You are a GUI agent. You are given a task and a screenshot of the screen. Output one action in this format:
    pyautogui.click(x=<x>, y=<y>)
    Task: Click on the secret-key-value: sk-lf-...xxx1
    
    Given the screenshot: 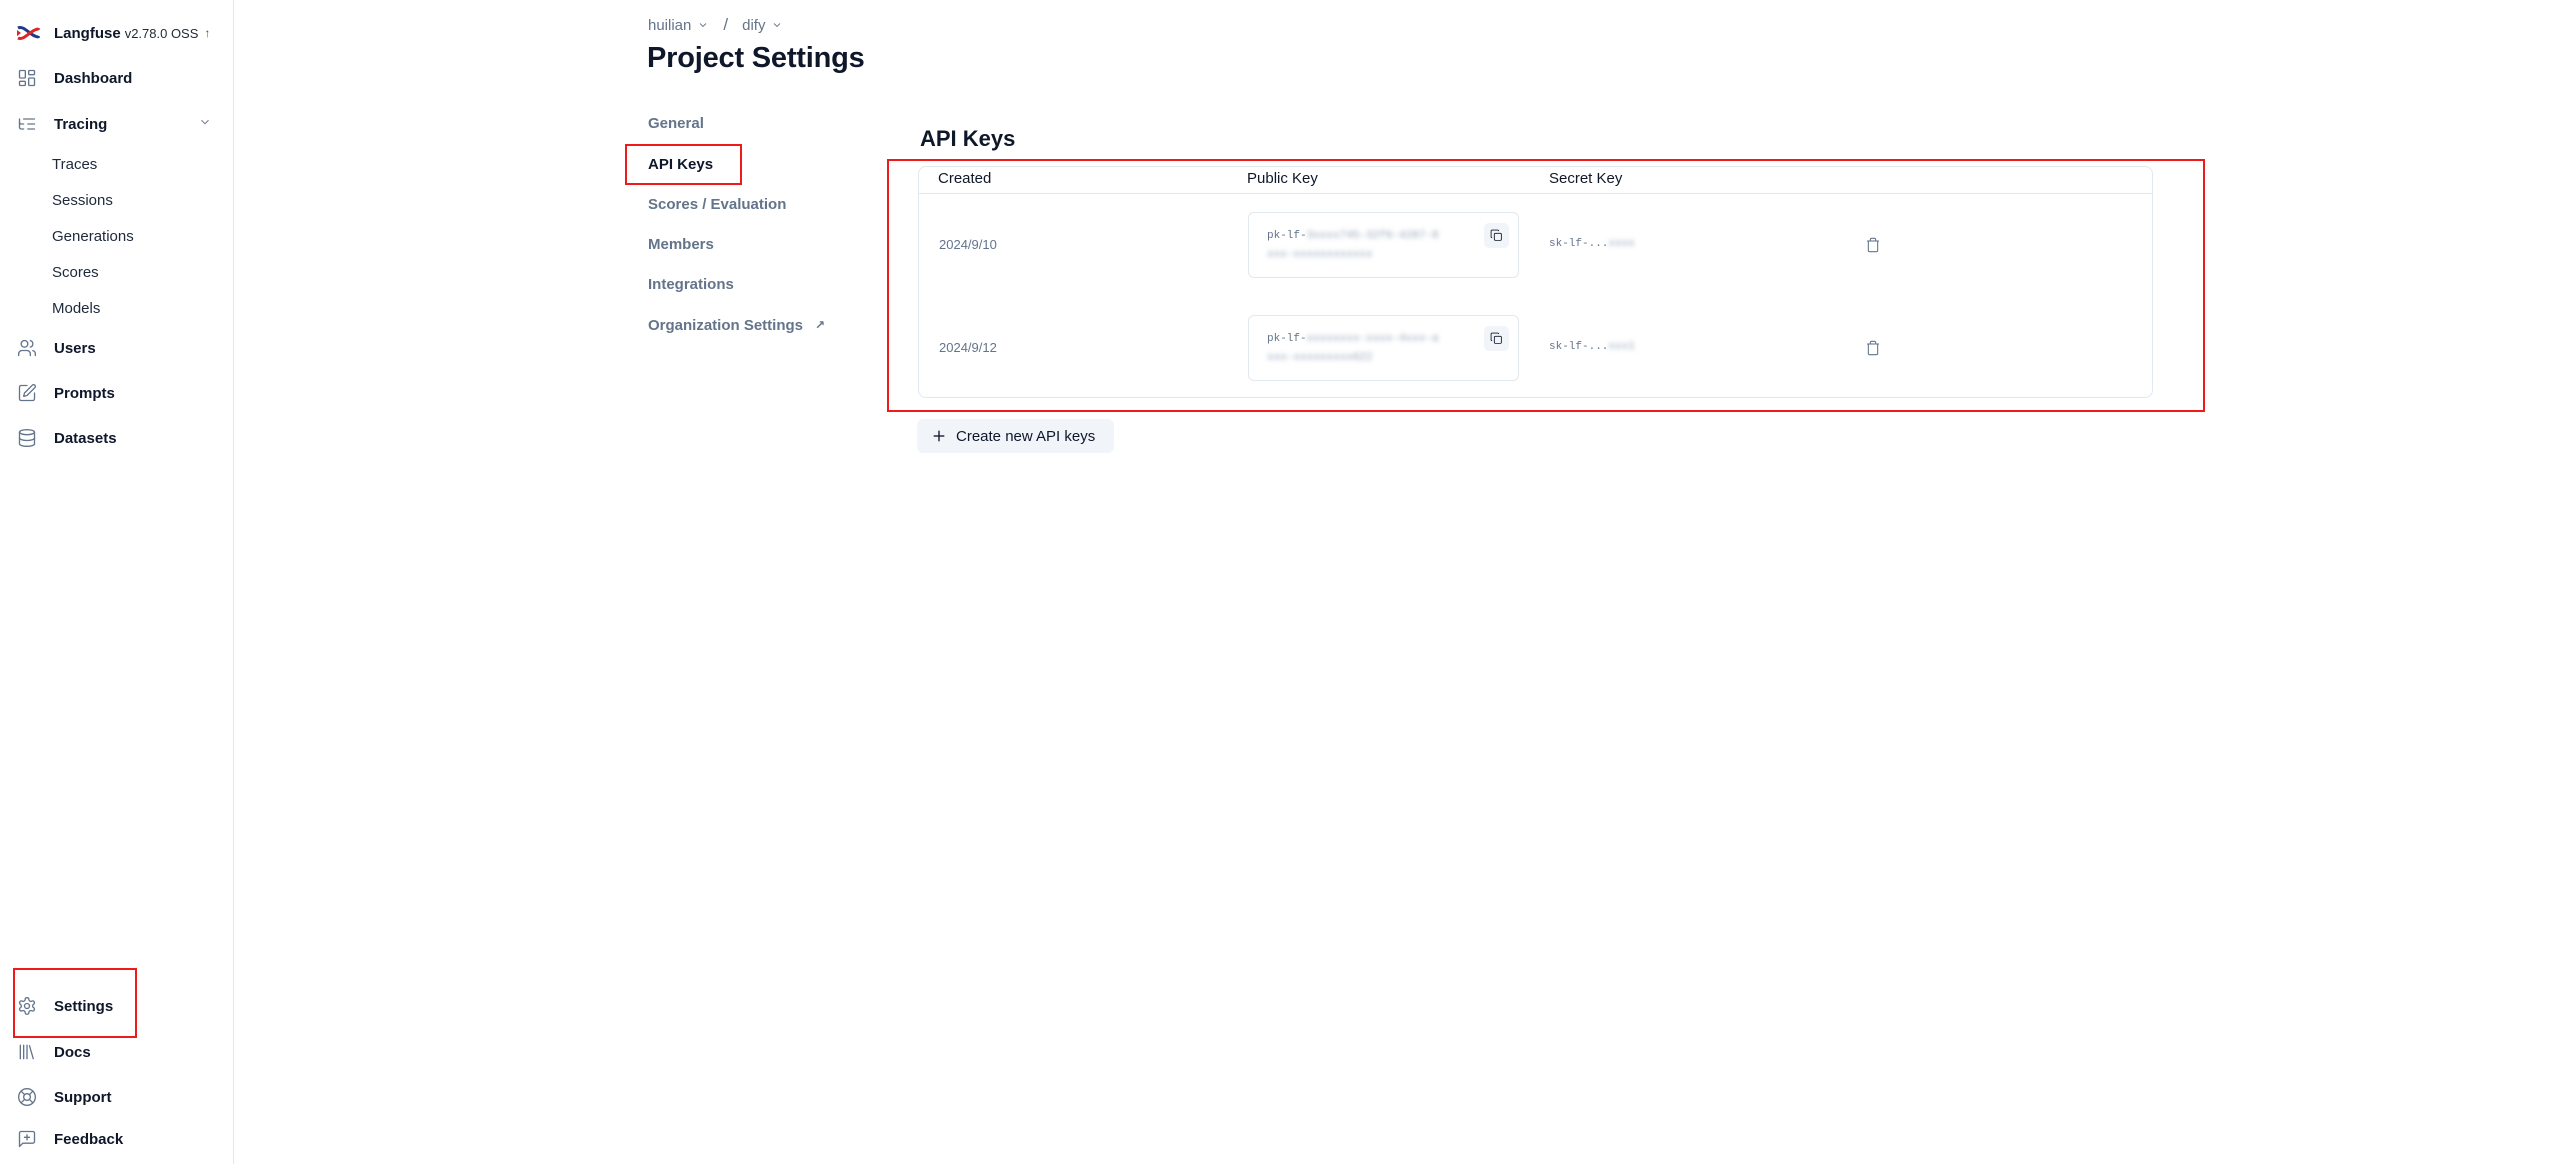 What is the action you would take?
    pyautogui.click(x=1592, y=347)
    